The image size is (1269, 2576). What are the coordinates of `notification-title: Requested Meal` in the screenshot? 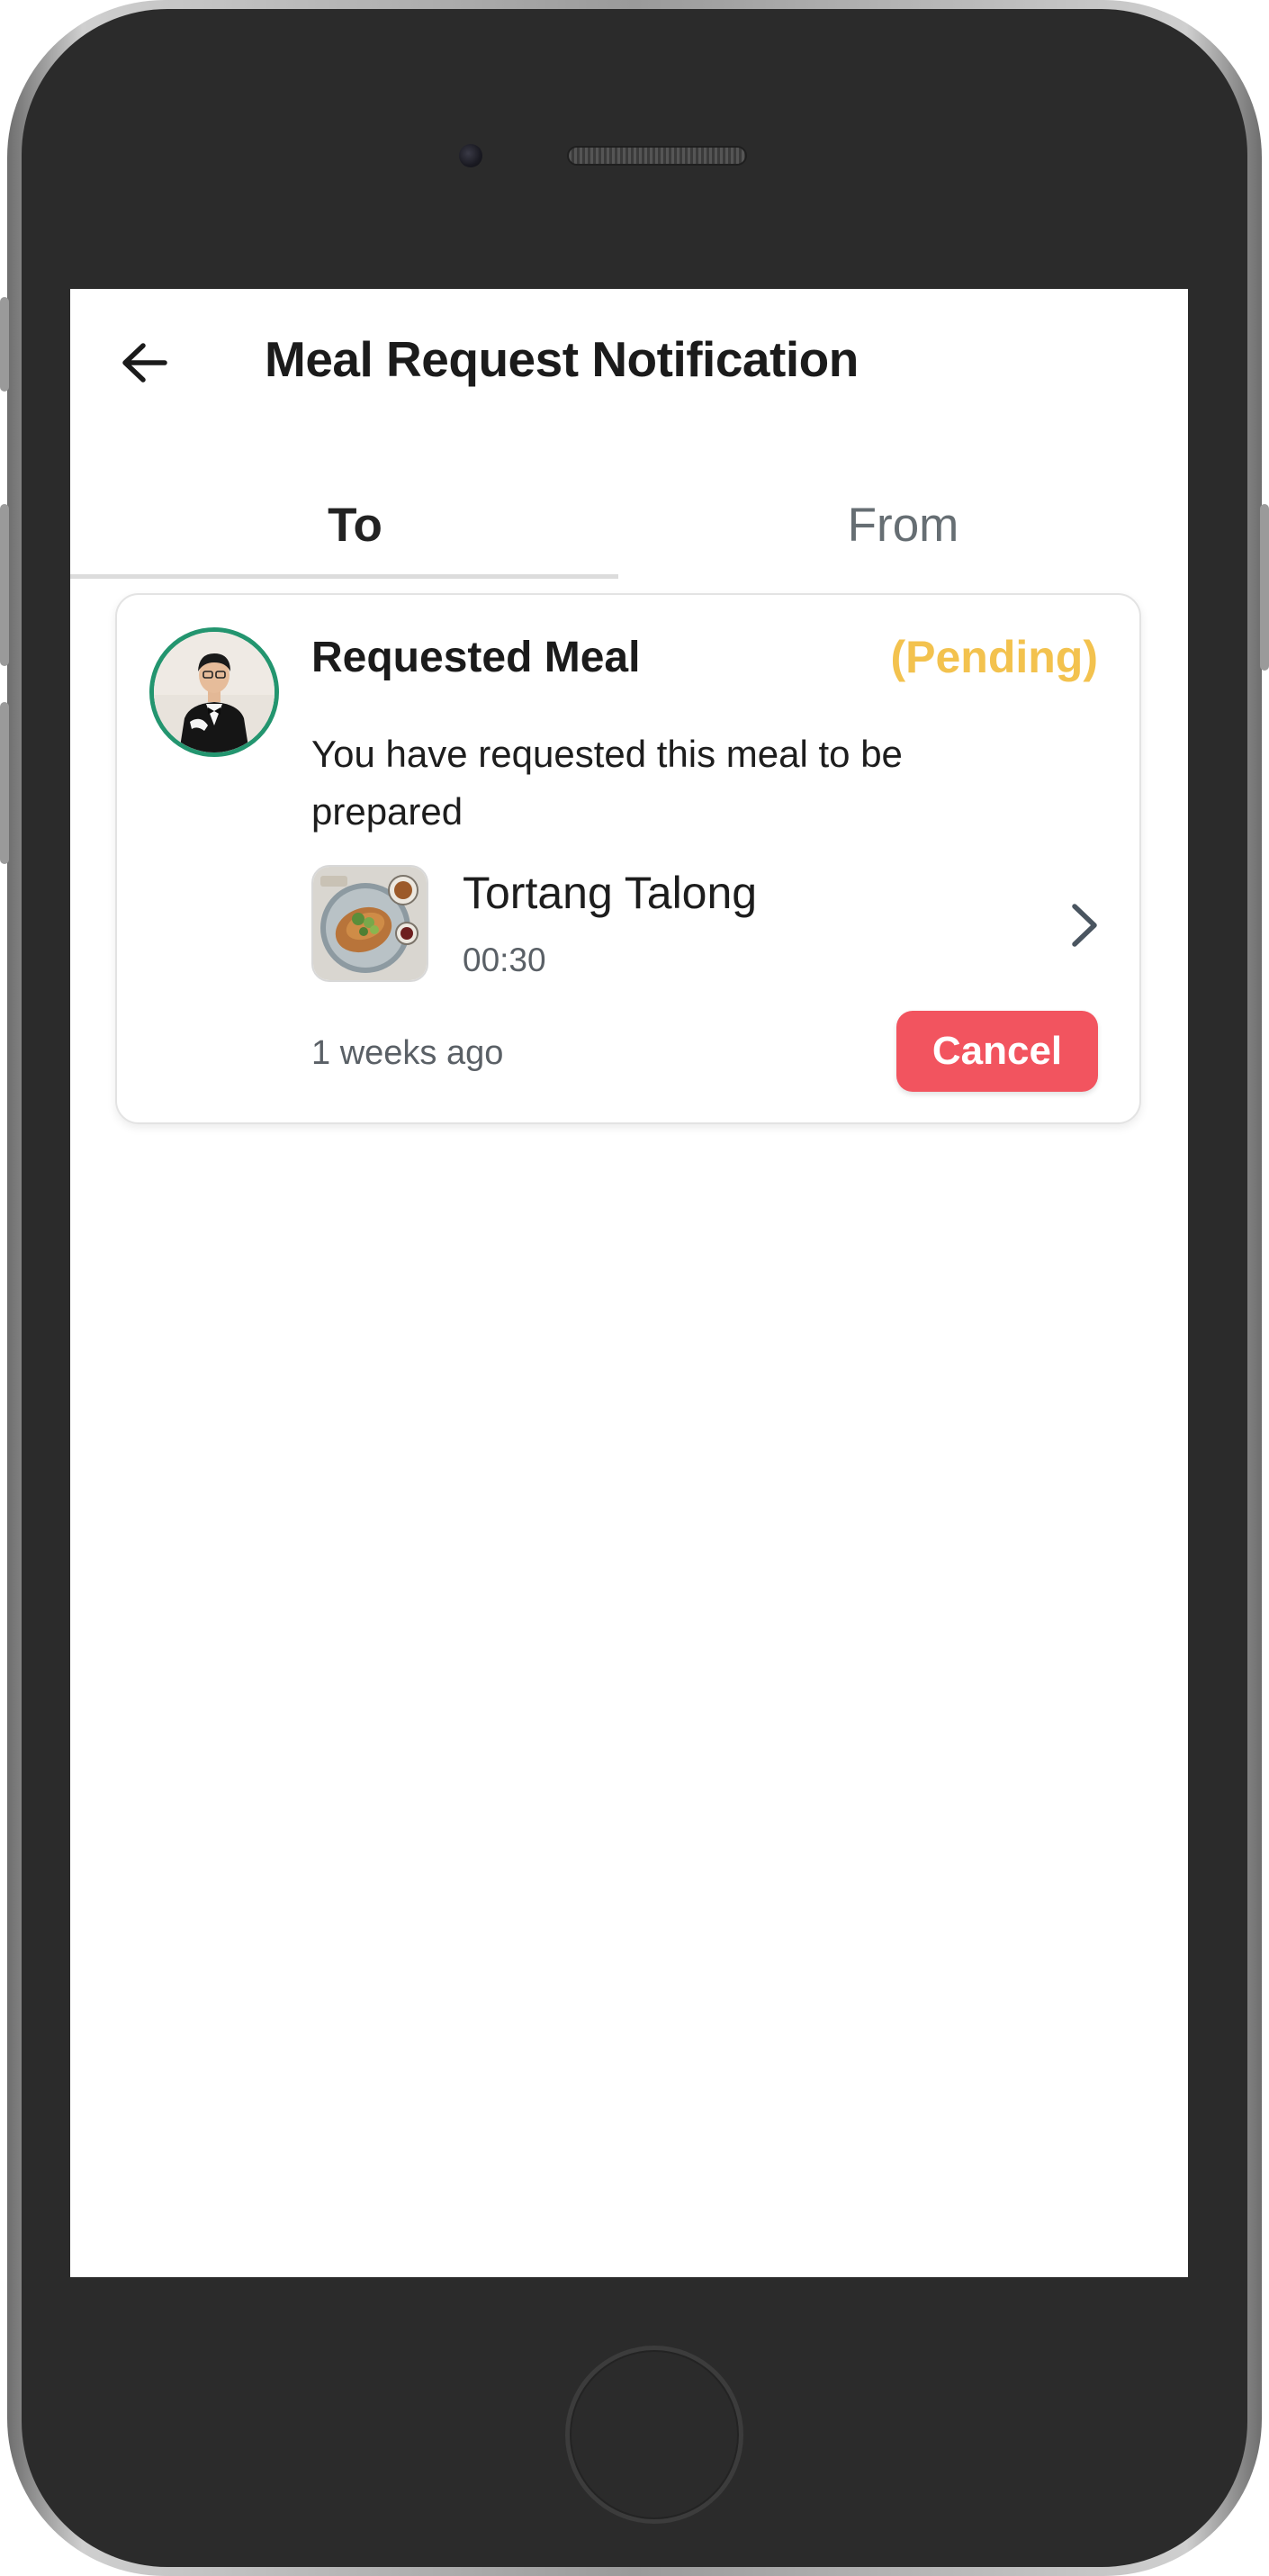 It's located at (476, 657).